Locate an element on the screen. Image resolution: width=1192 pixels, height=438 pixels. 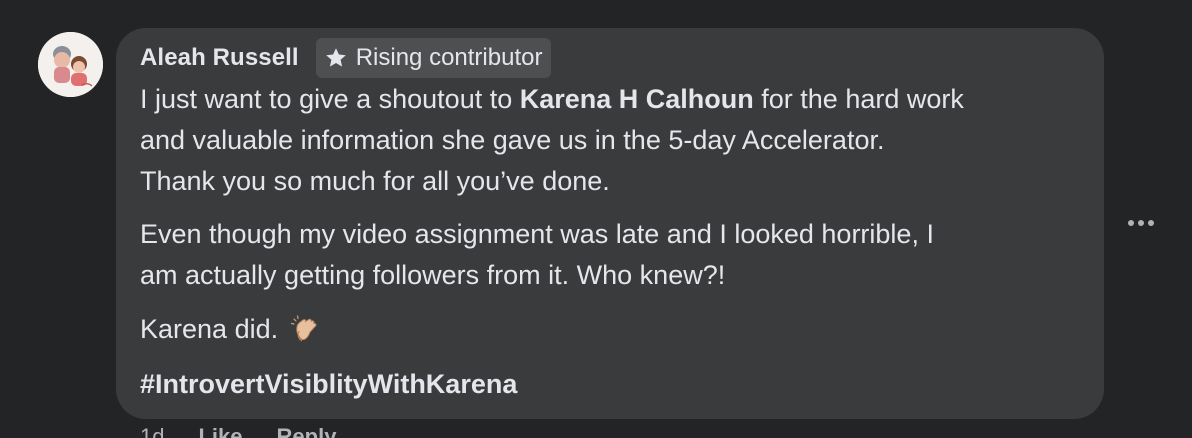
paragraph-1-line-3: Thank you so much for all you’ve done. is located at coordinates (375, 181).